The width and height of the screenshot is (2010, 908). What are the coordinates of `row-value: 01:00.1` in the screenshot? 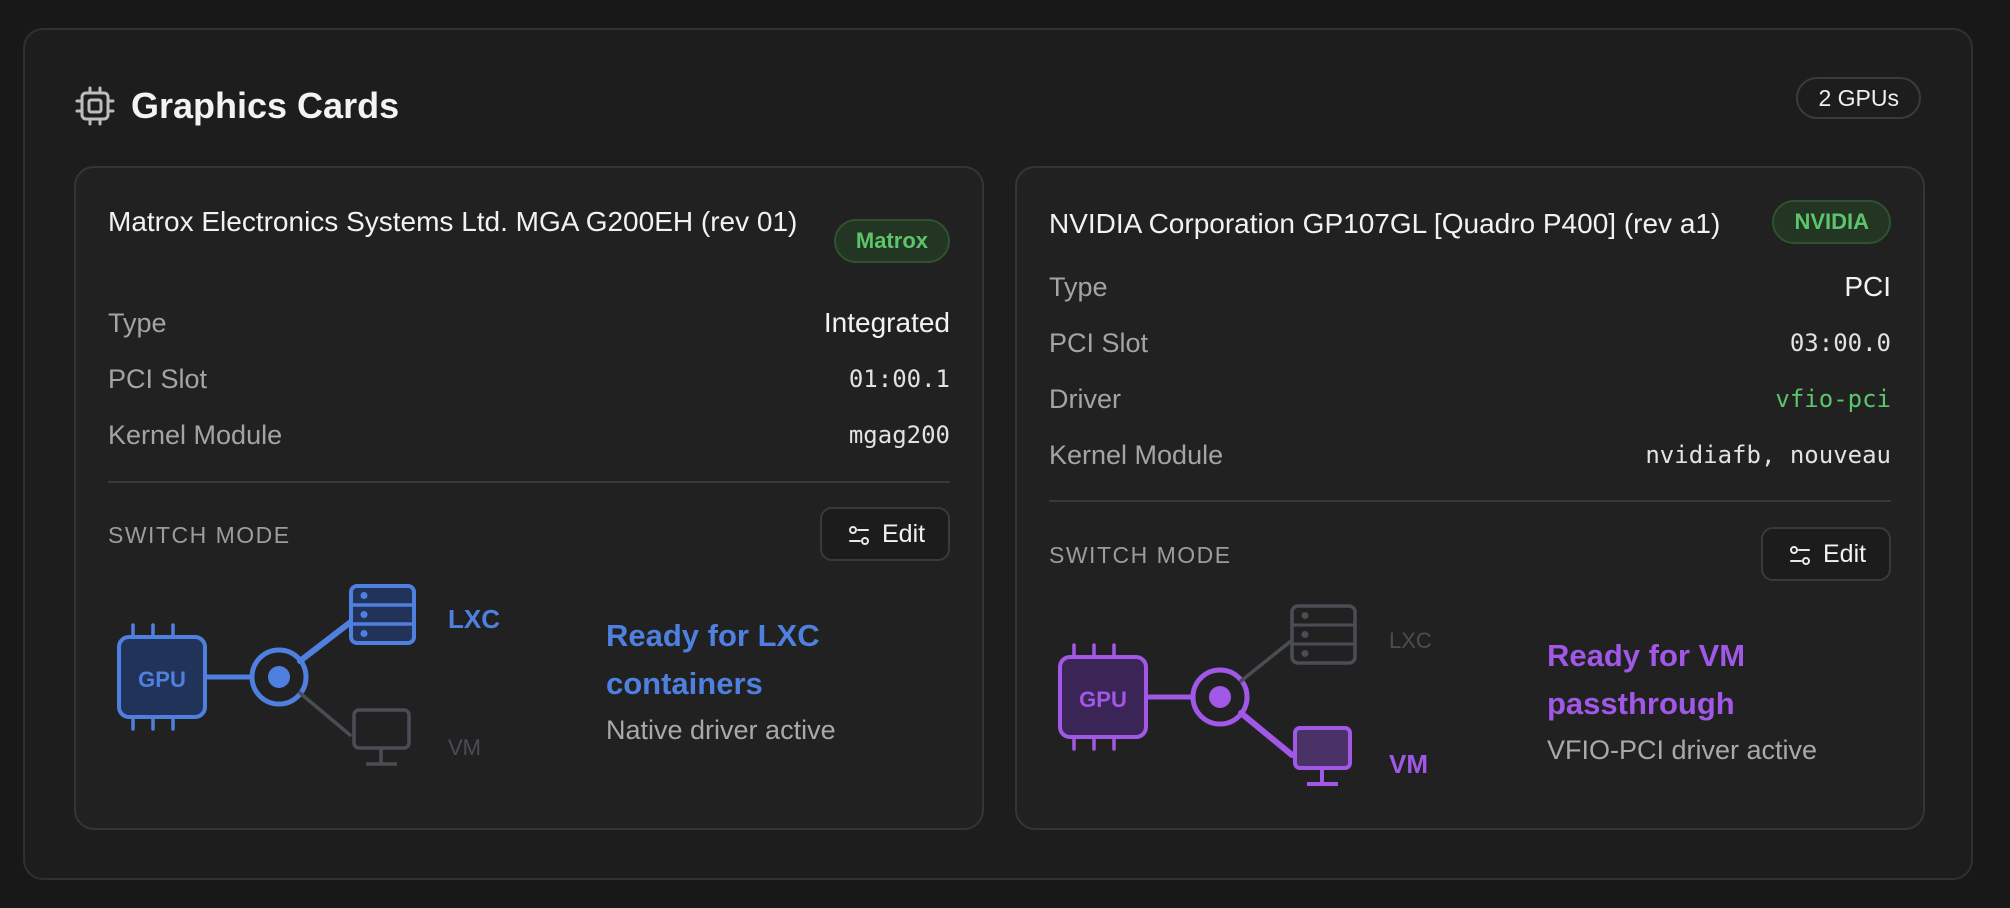 It's located at (899, 379).